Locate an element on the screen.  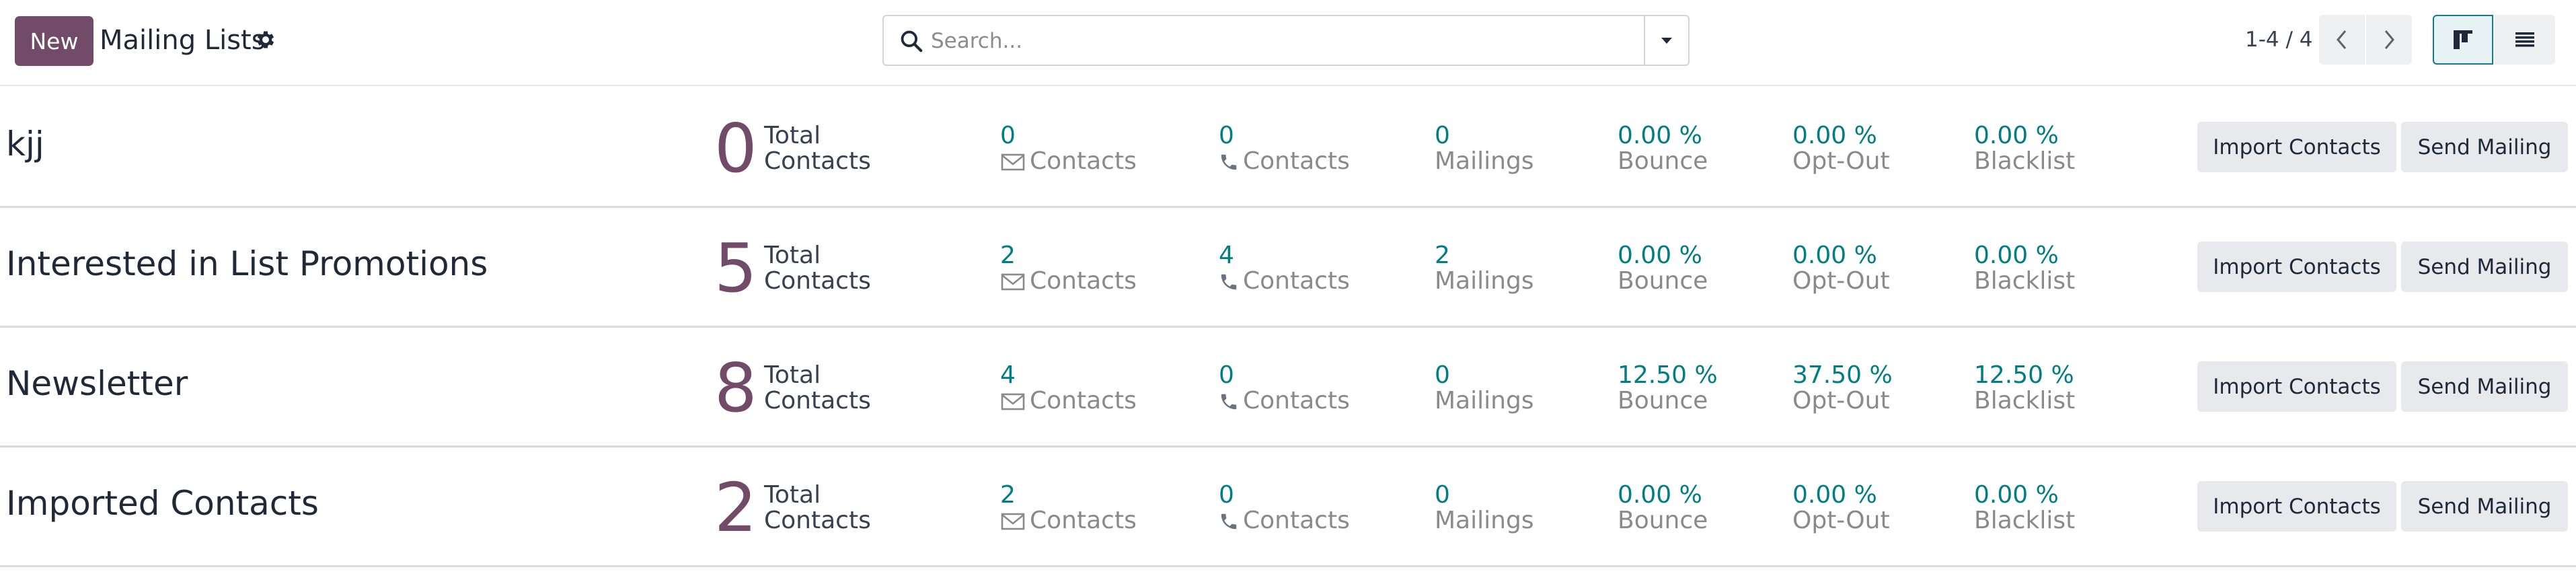
total-contacts-count: 5 is located at coordinates (735, 268).